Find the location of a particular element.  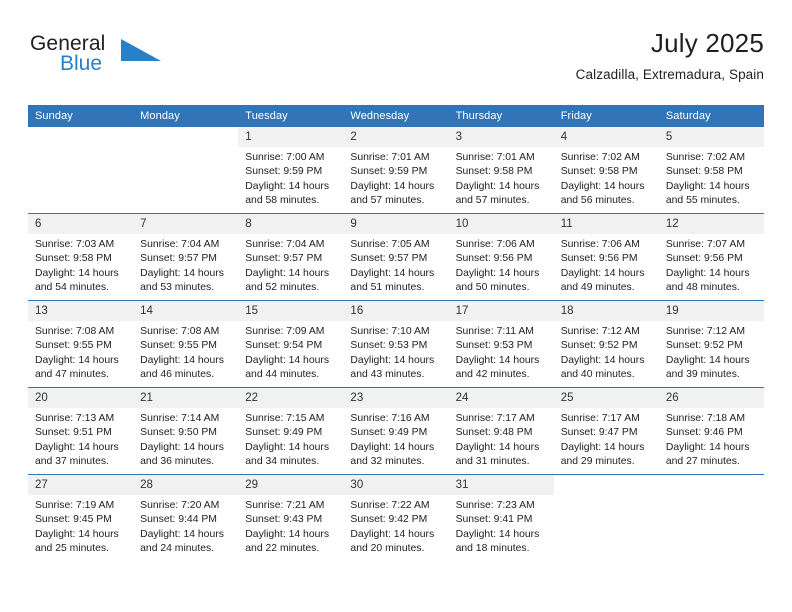

sunset-text: Sunset: 9:57 PM is located at coordinates (389, 259).